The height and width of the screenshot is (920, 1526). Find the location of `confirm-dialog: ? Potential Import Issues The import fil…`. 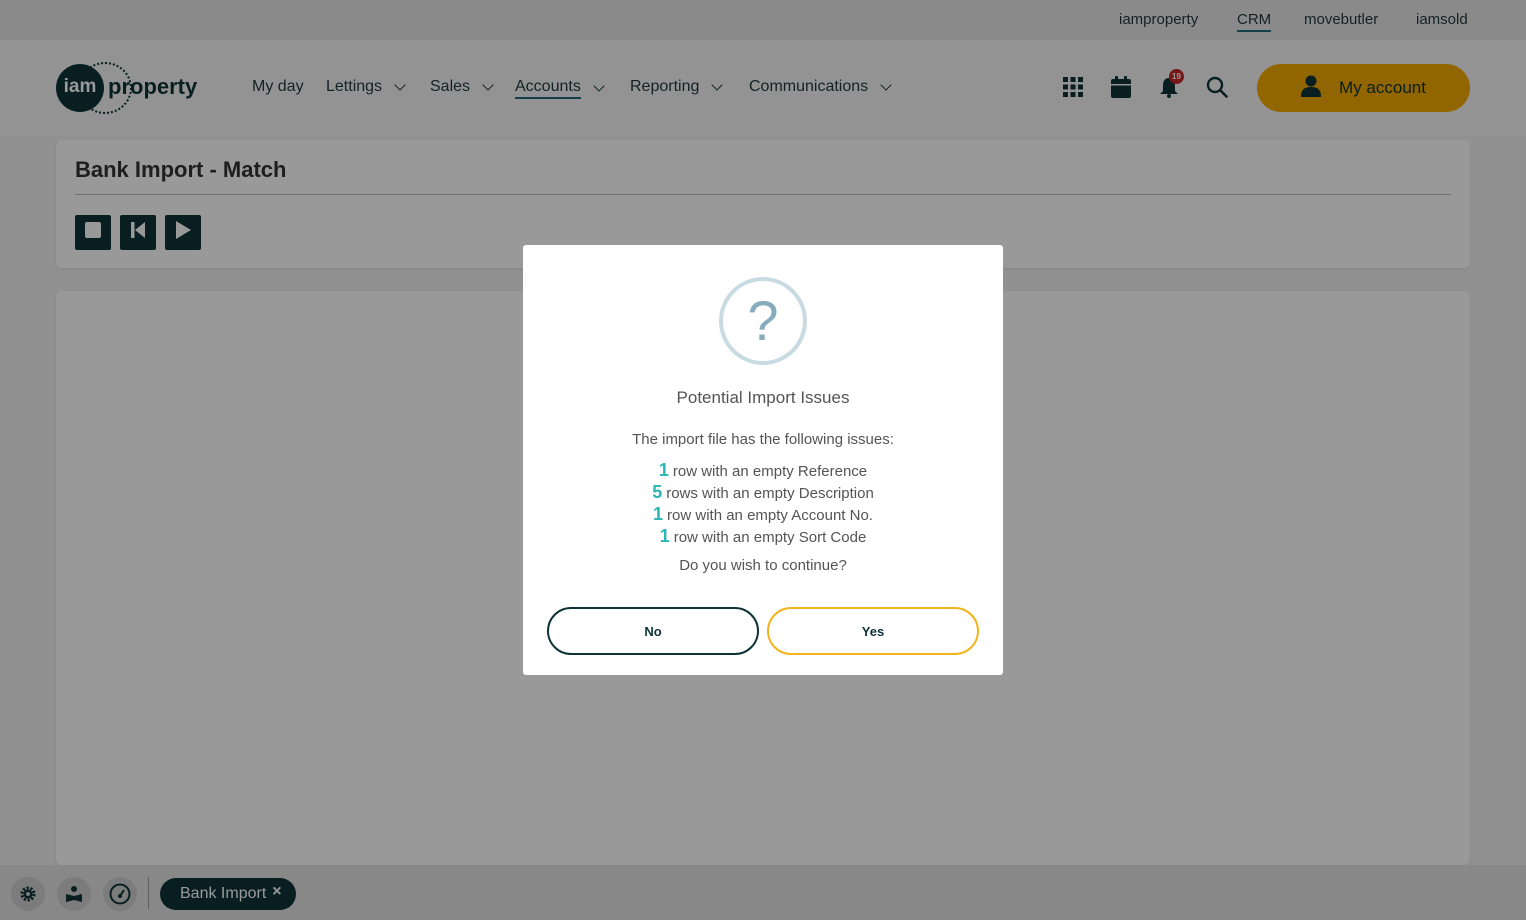

confirm-dialog: ? Potential Import Issues The import fil… is located at coordinates (763, 460).